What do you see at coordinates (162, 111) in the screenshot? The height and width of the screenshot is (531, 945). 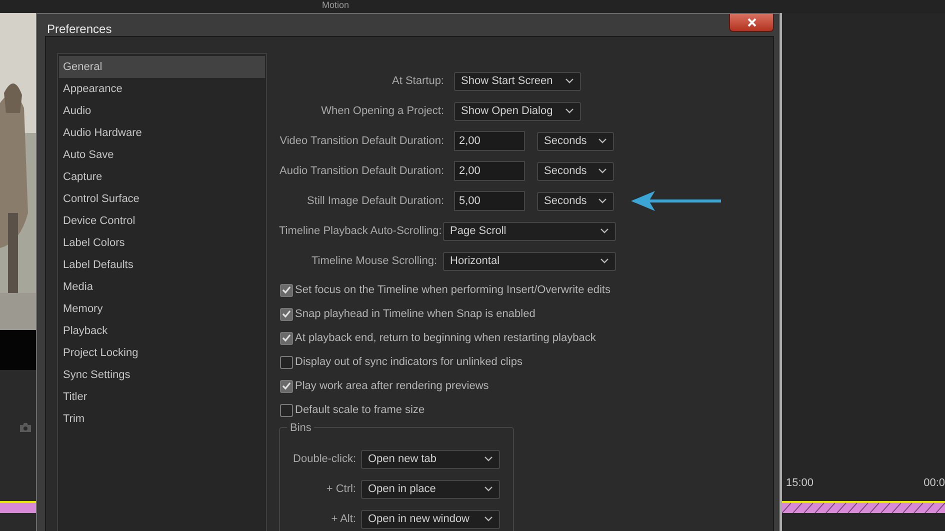 I see `category-item: Audio` at bounding box center [162, 111].